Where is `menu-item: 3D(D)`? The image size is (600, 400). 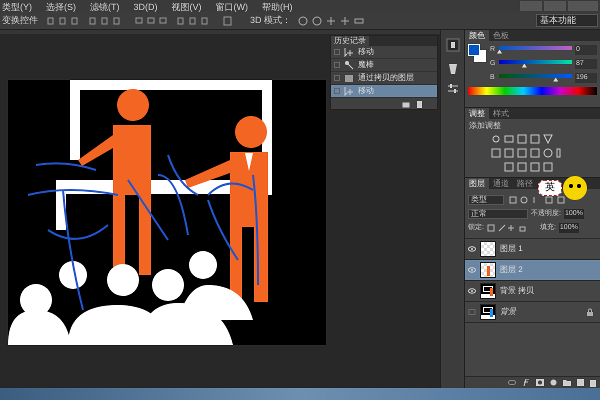
menu-item: 3D(D) is located at coordinates (146, 7).